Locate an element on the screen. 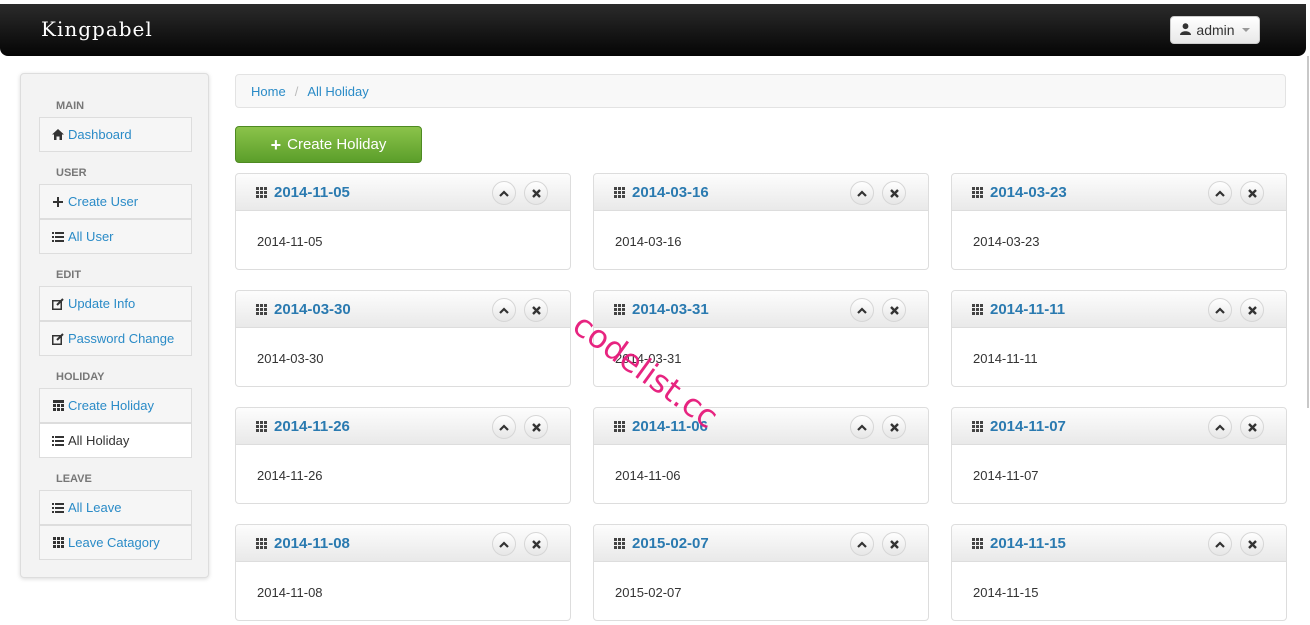  nav-header-main: MAIN is located at coordinates (70, 106).